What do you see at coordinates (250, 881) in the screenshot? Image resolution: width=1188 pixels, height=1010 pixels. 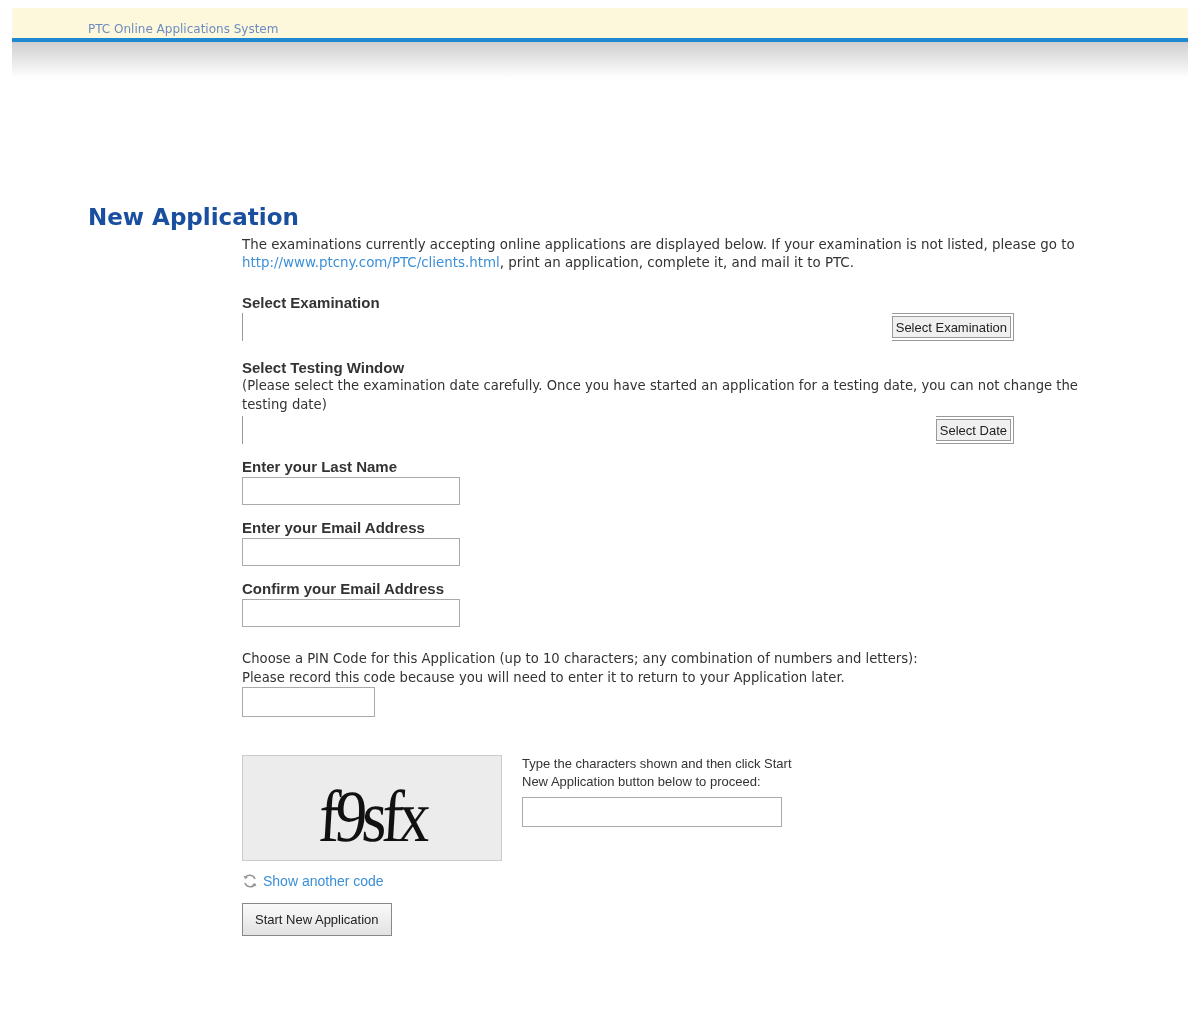 I see `refresh-icon` at bounding box center [250, 881].